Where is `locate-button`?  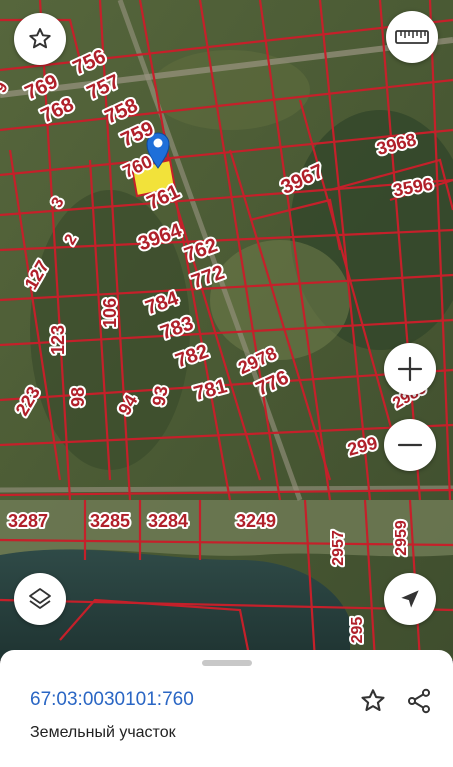 locate-button is located at coordinates (410, 599).